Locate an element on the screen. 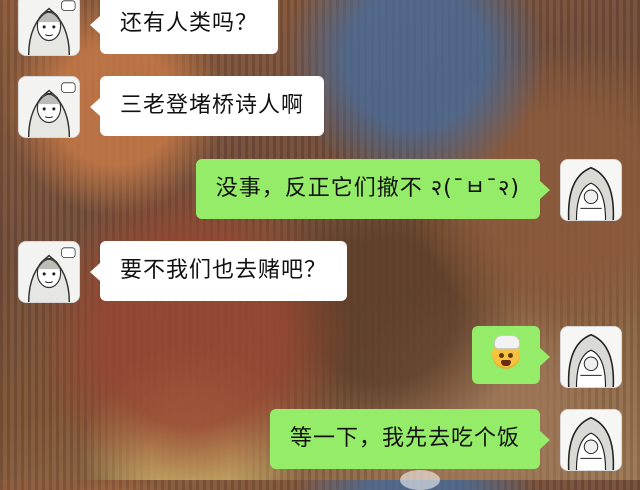 The height and width of the screenshot is (490, 640). message-row: 等一下，我先去吃个饭 is located at coordinates (445, 440).